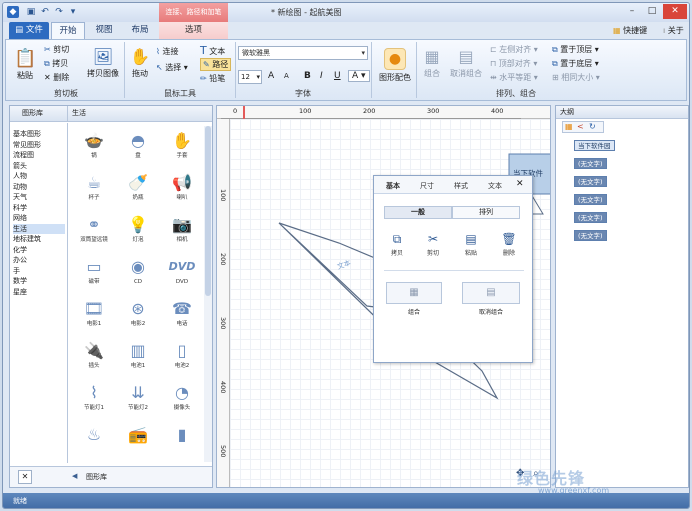 Image resolution: width=692 pixels, height=511 pixels. What do you see at coordinates (250, 77) in the screenshot?
I see `font-size-select: 12 ▾` at bounding box center [250, 77].